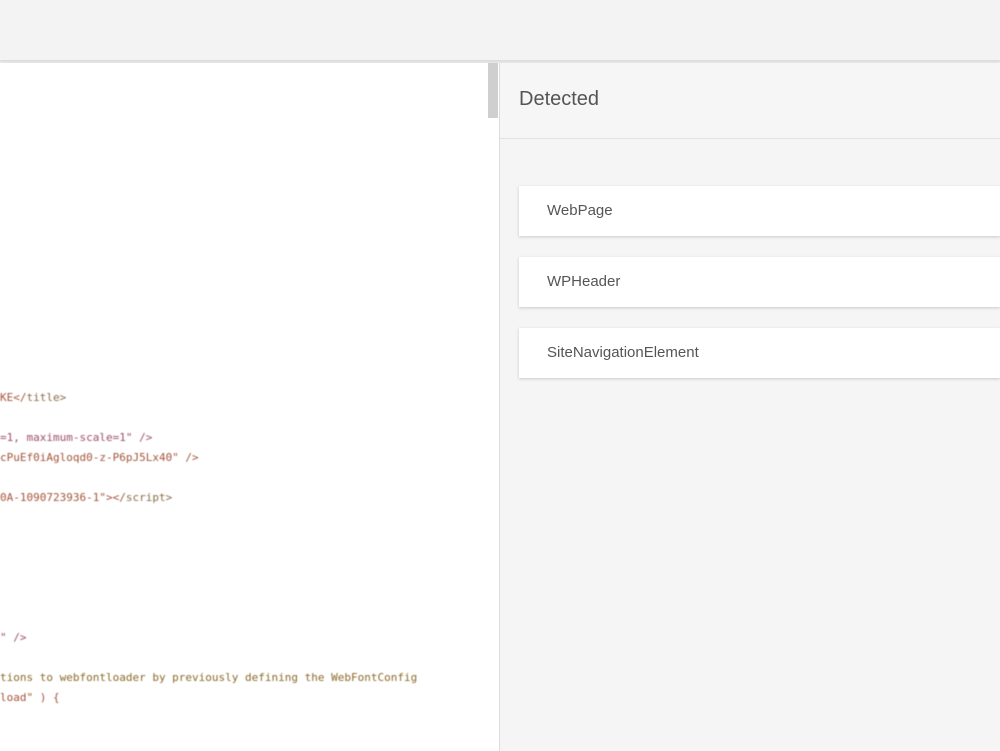  I want to click on code-line: 0A-1090723936-1"></script>, so click(86, 498).